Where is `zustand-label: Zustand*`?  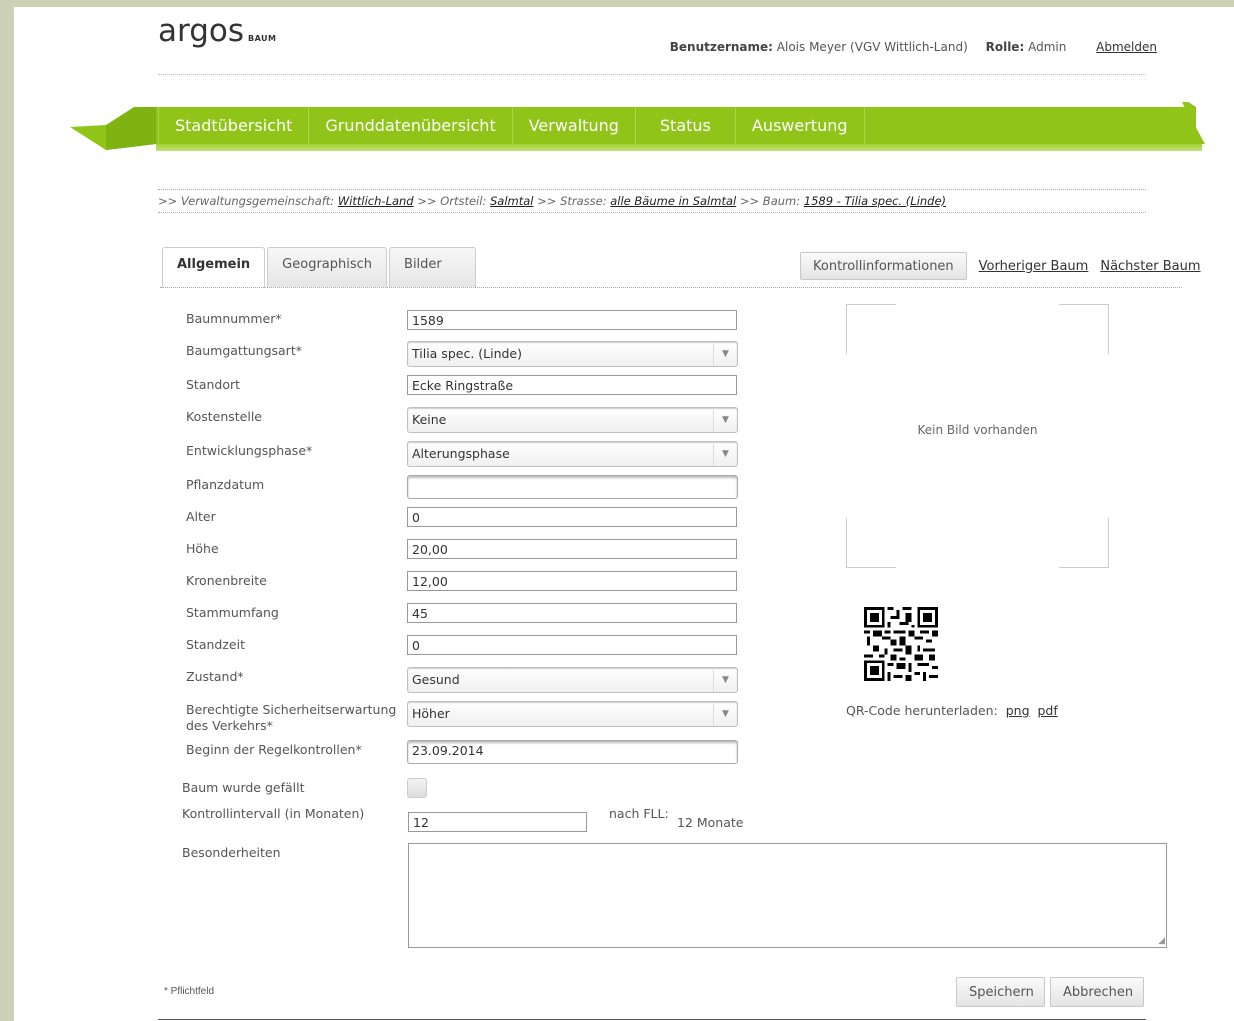
zustand-label: Zustand* is located at coordinates (215, 676).